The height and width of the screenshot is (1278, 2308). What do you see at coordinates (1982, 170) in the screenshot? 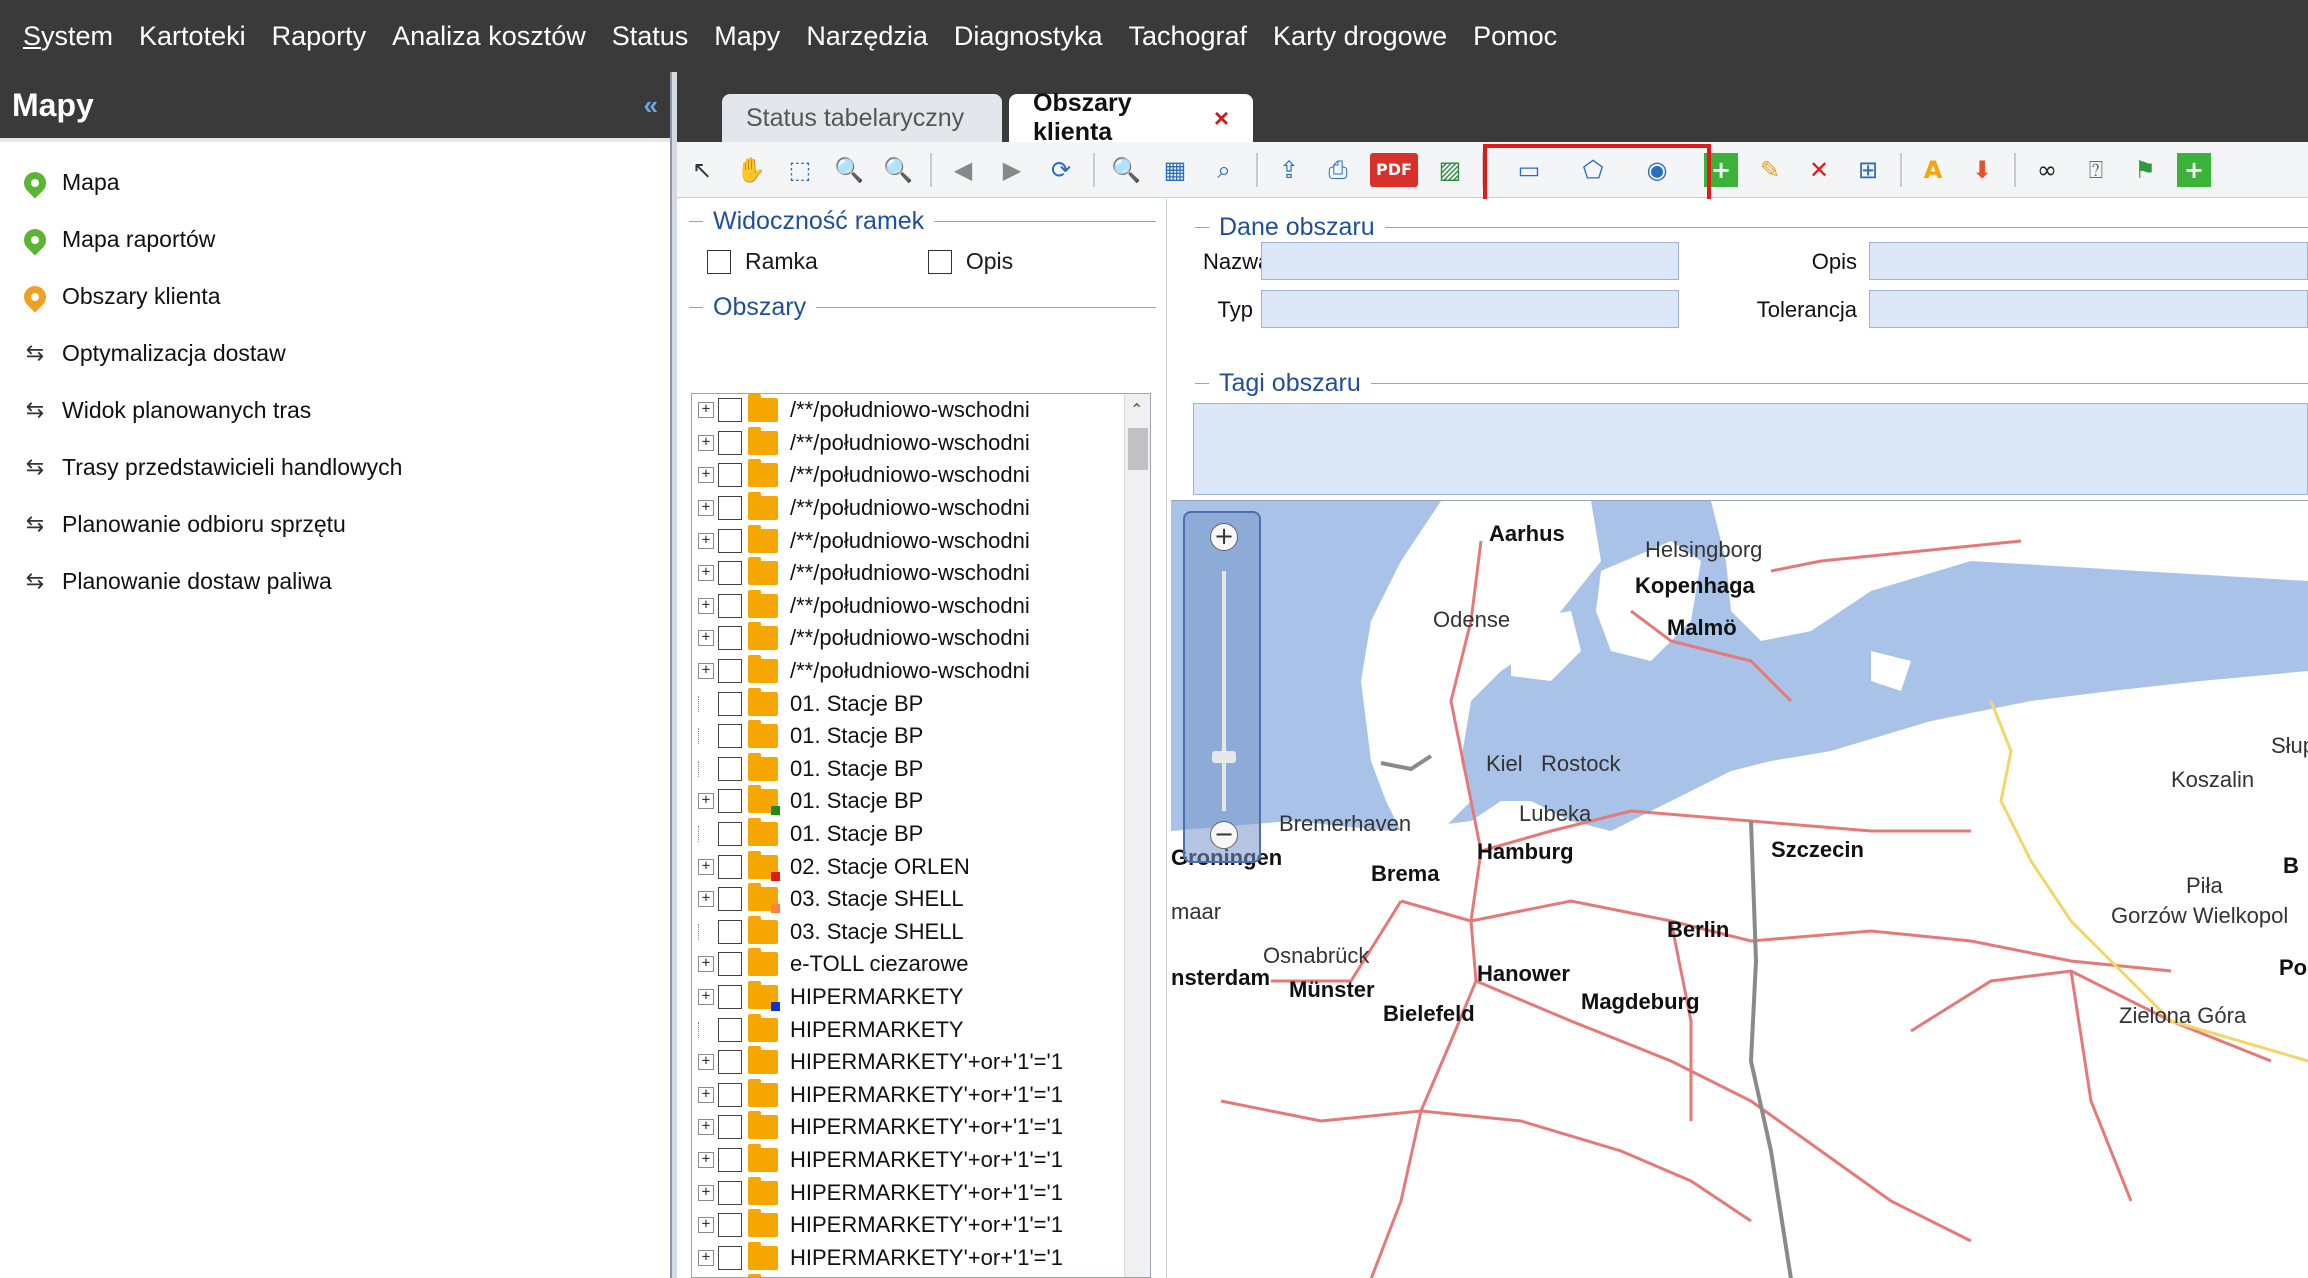
I see `marker-icon: ⬇` at bounding box center [1982, 170].